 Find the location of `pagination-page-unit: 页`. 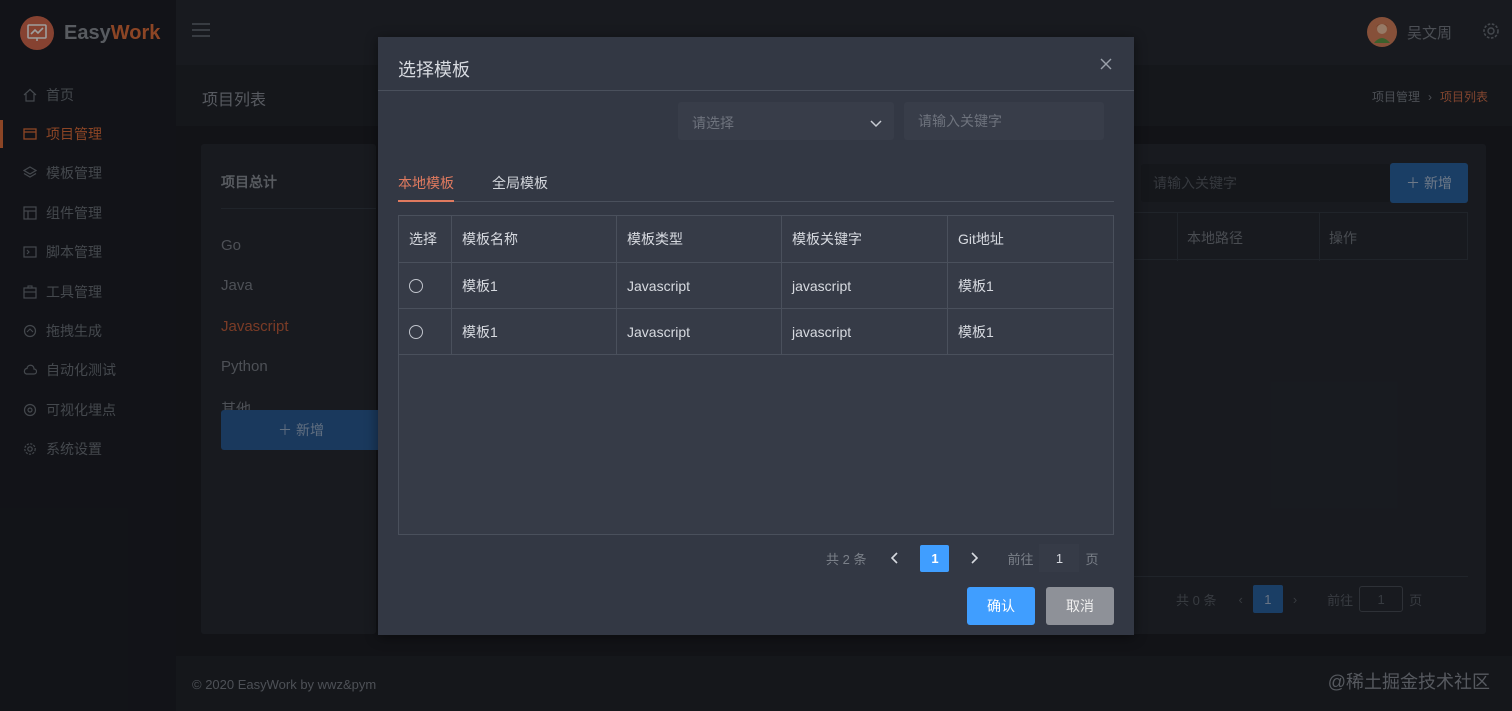

pagination-page-unit: 页 is located at coordinates (1092, 559).